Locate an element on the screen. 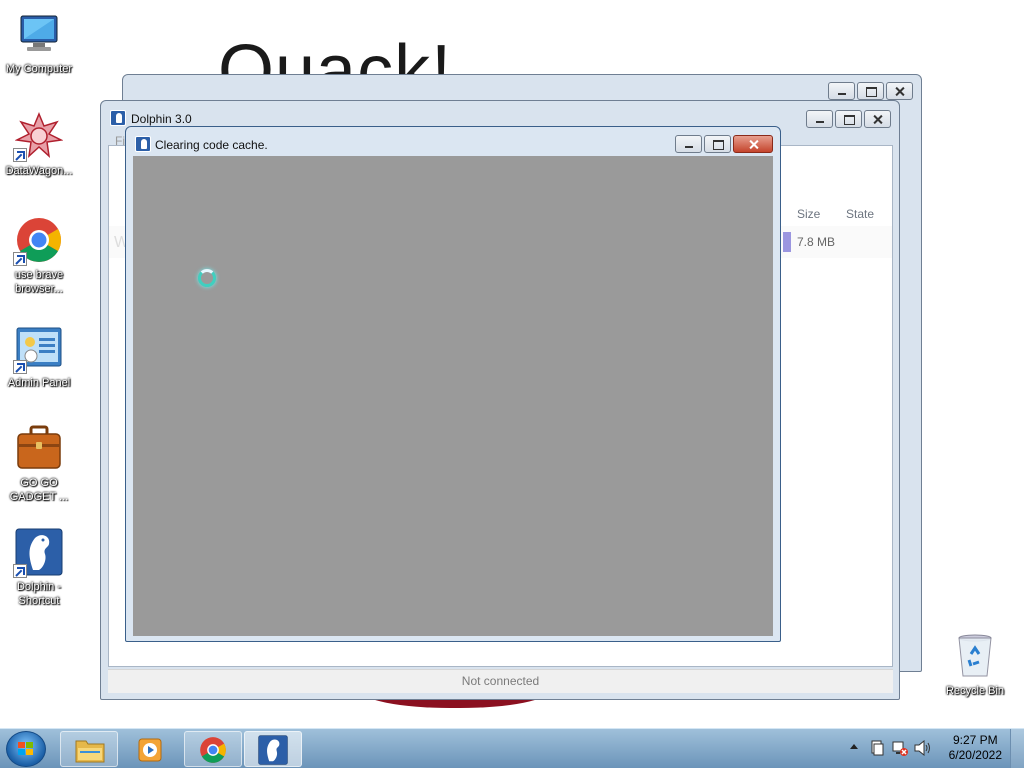  windows-logo-icon is located at coordinates (26, 749).